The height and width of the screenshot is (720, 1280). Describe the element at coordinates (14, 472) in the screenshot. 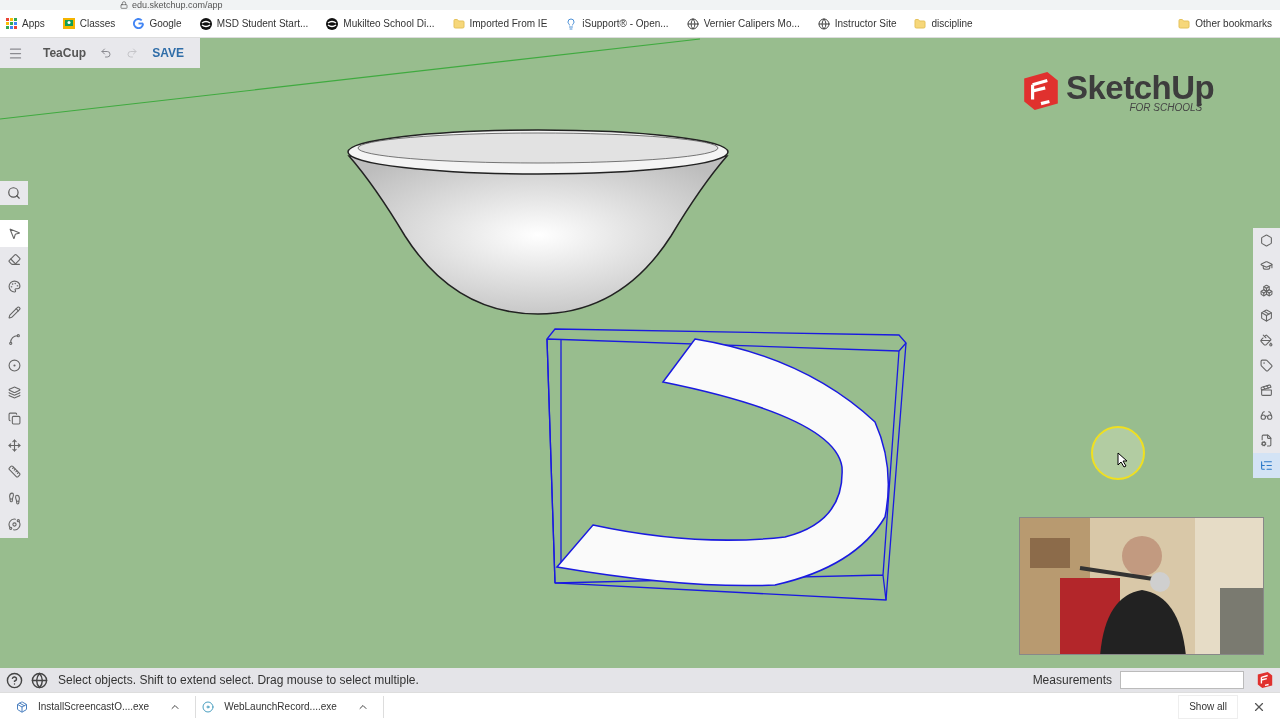

I see `ruler-icon` at that location.